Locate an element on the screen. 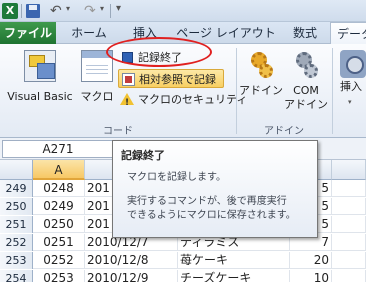  column-header is located at coordinates (349, 170).